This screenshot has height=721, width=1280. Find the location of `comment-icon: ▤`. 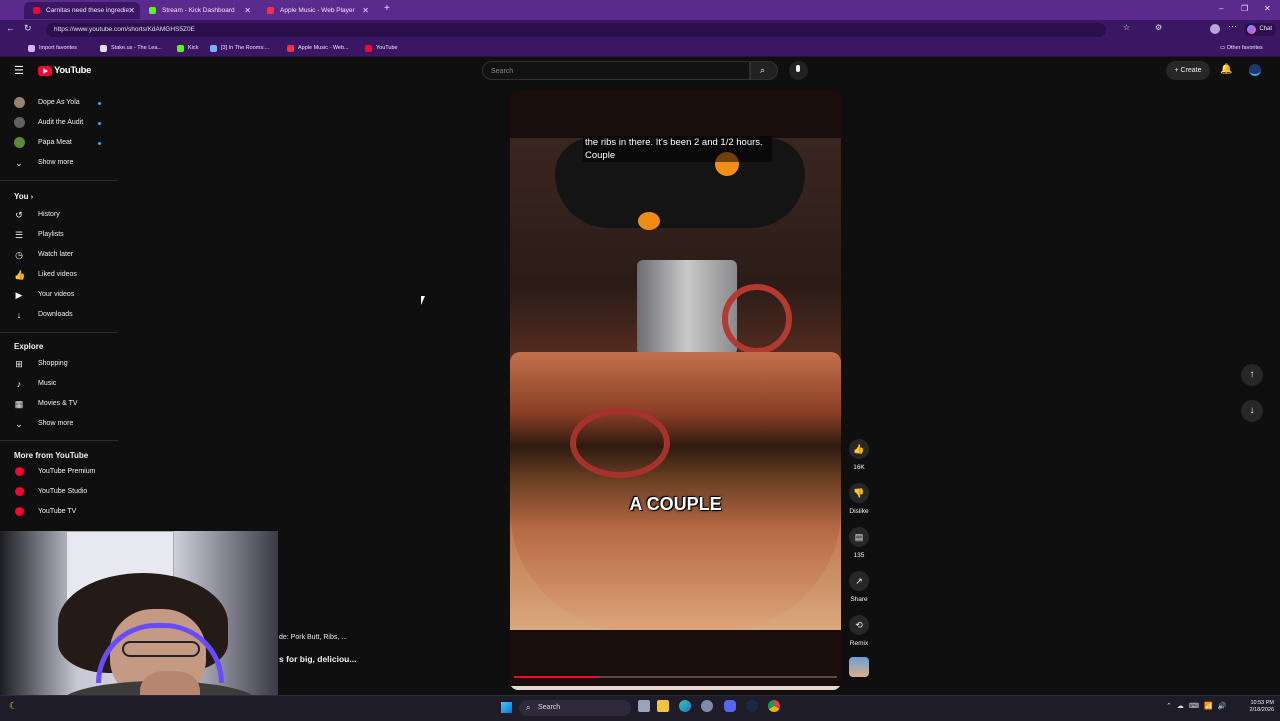

comment-icon: ▤ is located at coordinates (859, 537).